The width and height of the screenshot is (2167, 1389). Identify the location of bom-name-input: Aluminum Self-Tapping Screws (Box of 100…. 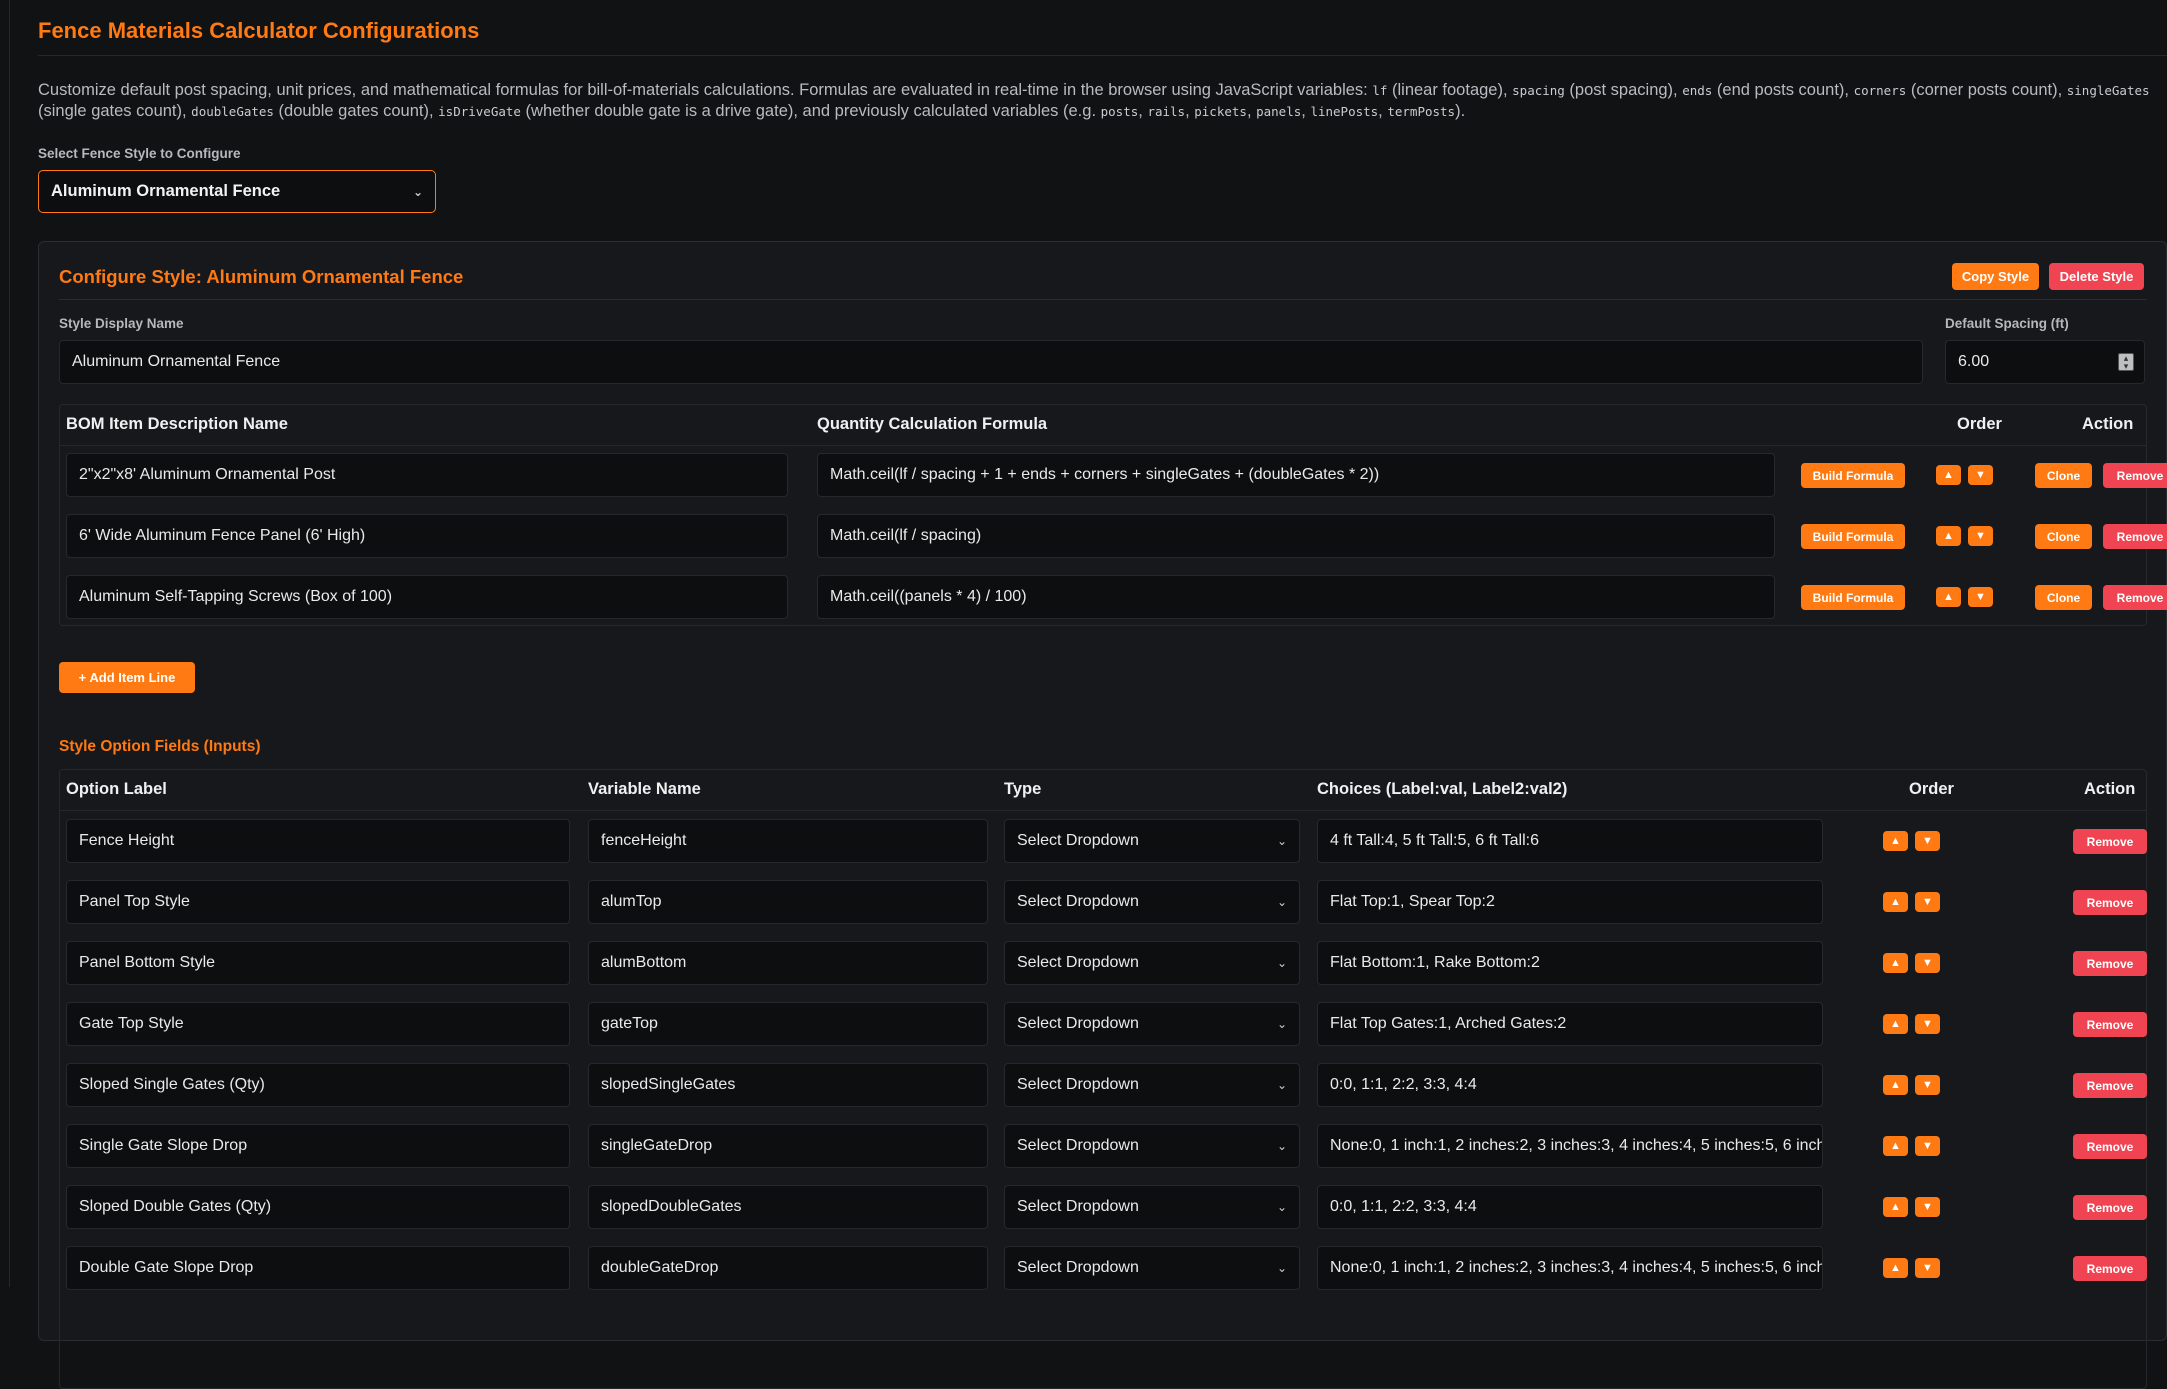
(427, 597).